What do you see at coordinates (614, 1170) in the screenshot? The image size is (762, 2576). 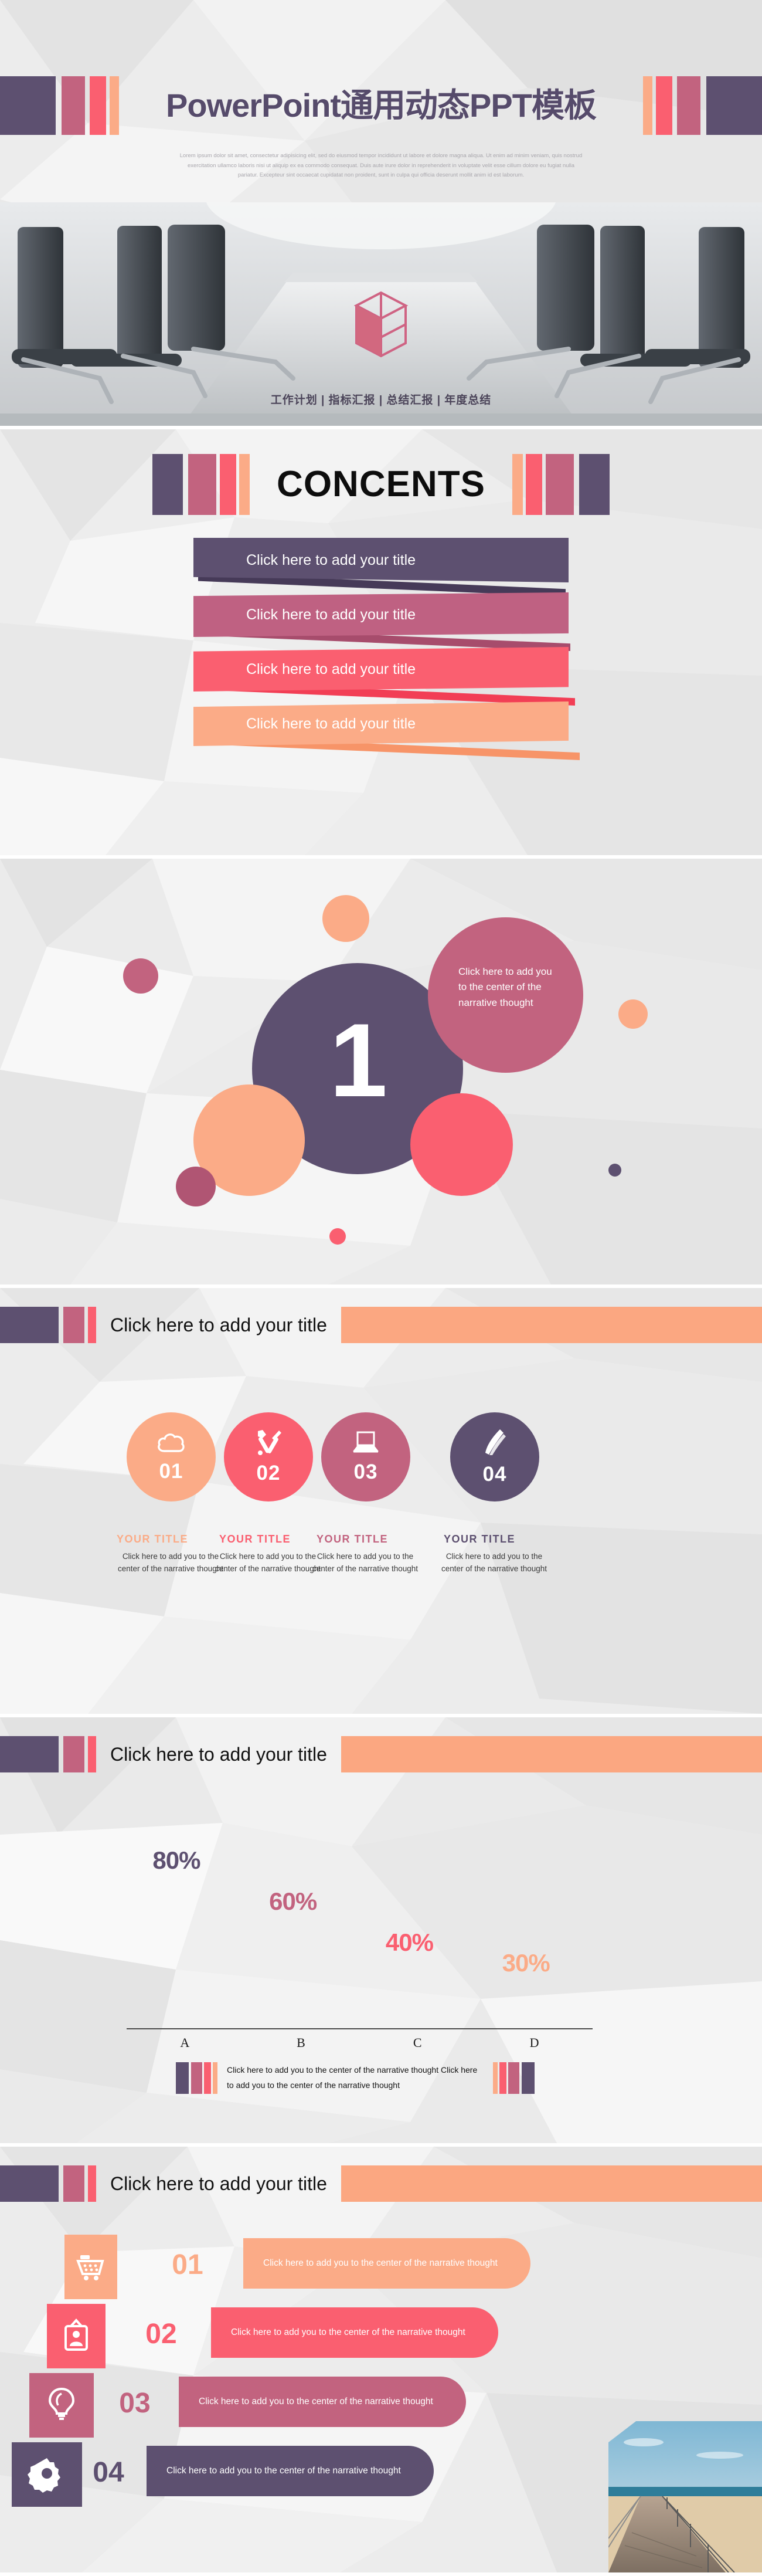 I see `bubble-purple-dot` at bounding box center [614, 1170].